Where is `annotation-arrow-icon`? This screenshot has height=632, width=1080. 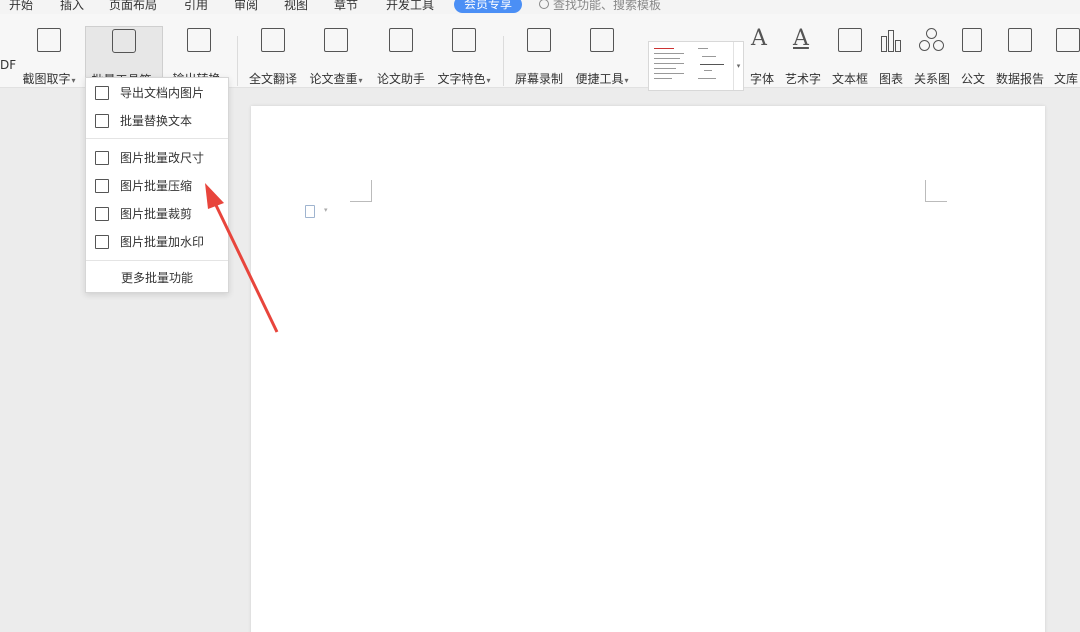 annotation-arrow-icon is located at coordinates (242, 258).